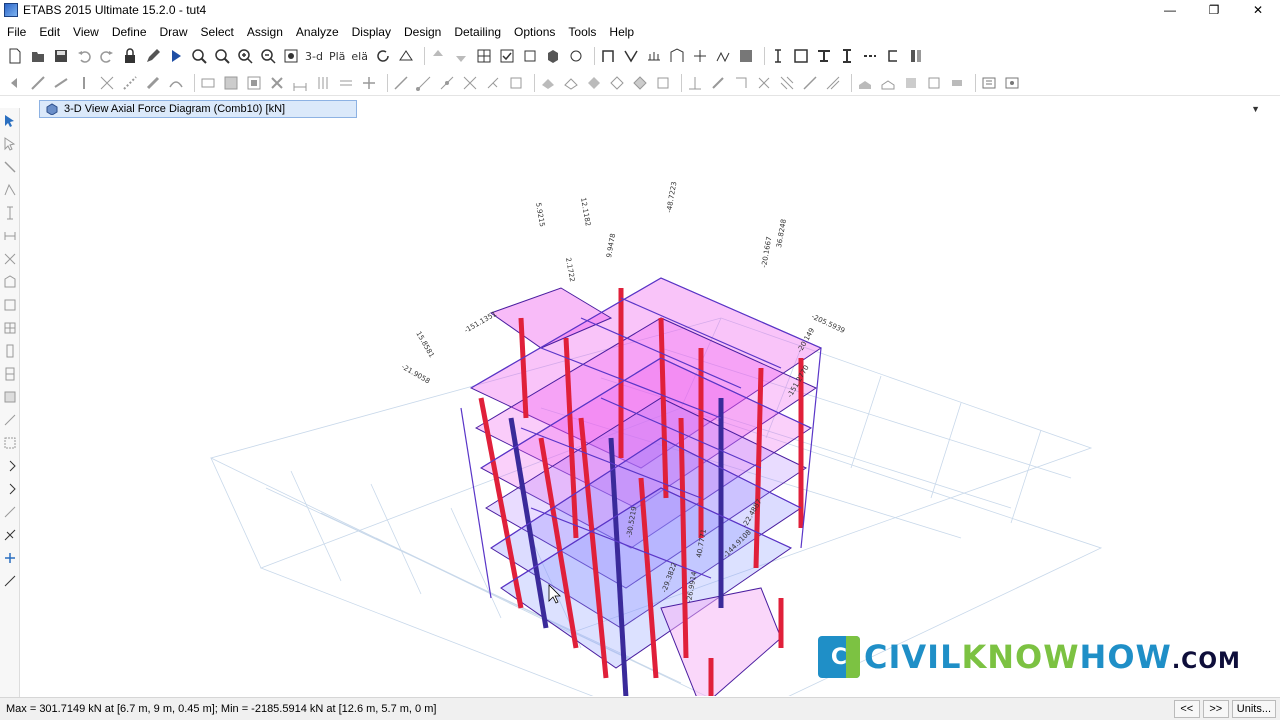 The height and width of the screenshot is (720, 1280). What do you see at coordinates (654, 56) in the screenshot?
I see `shell-icon` at bounding box center [654, 56].